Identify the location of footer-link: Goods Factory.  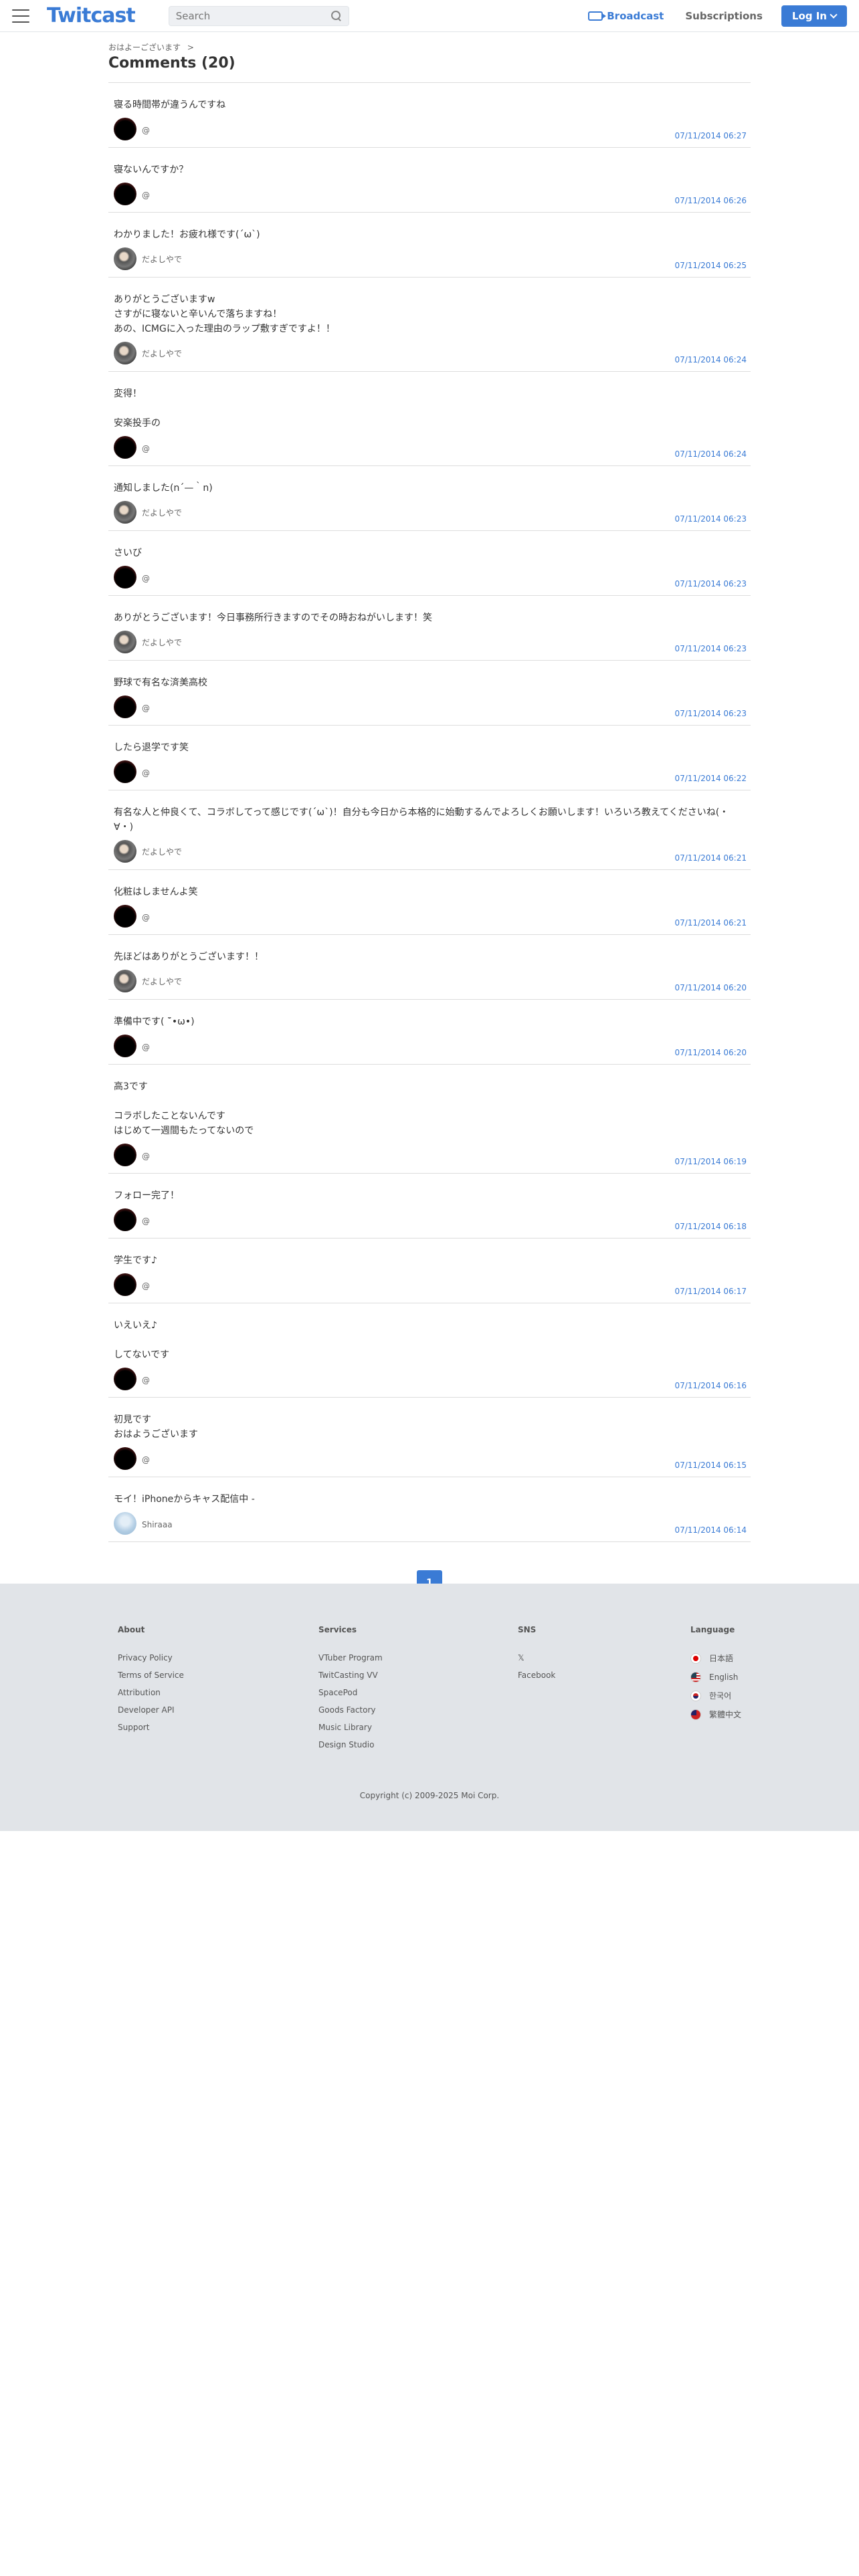
(418, 1710).